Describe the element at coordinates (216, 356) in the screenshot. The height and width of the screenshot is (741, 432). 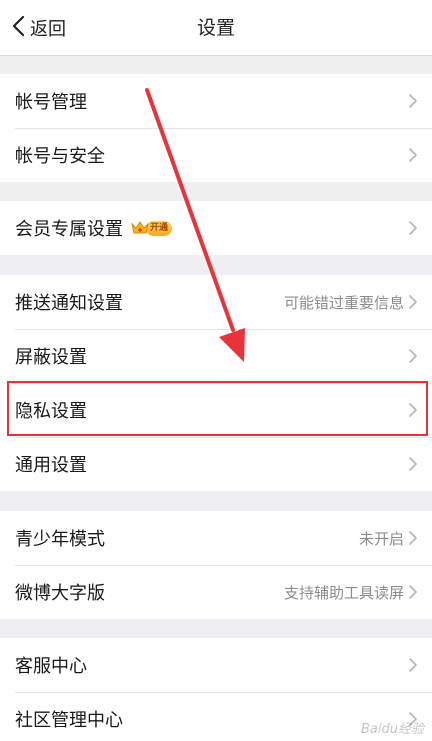
I see `settings-row-block-settings: 屏蔽设置` at that location.